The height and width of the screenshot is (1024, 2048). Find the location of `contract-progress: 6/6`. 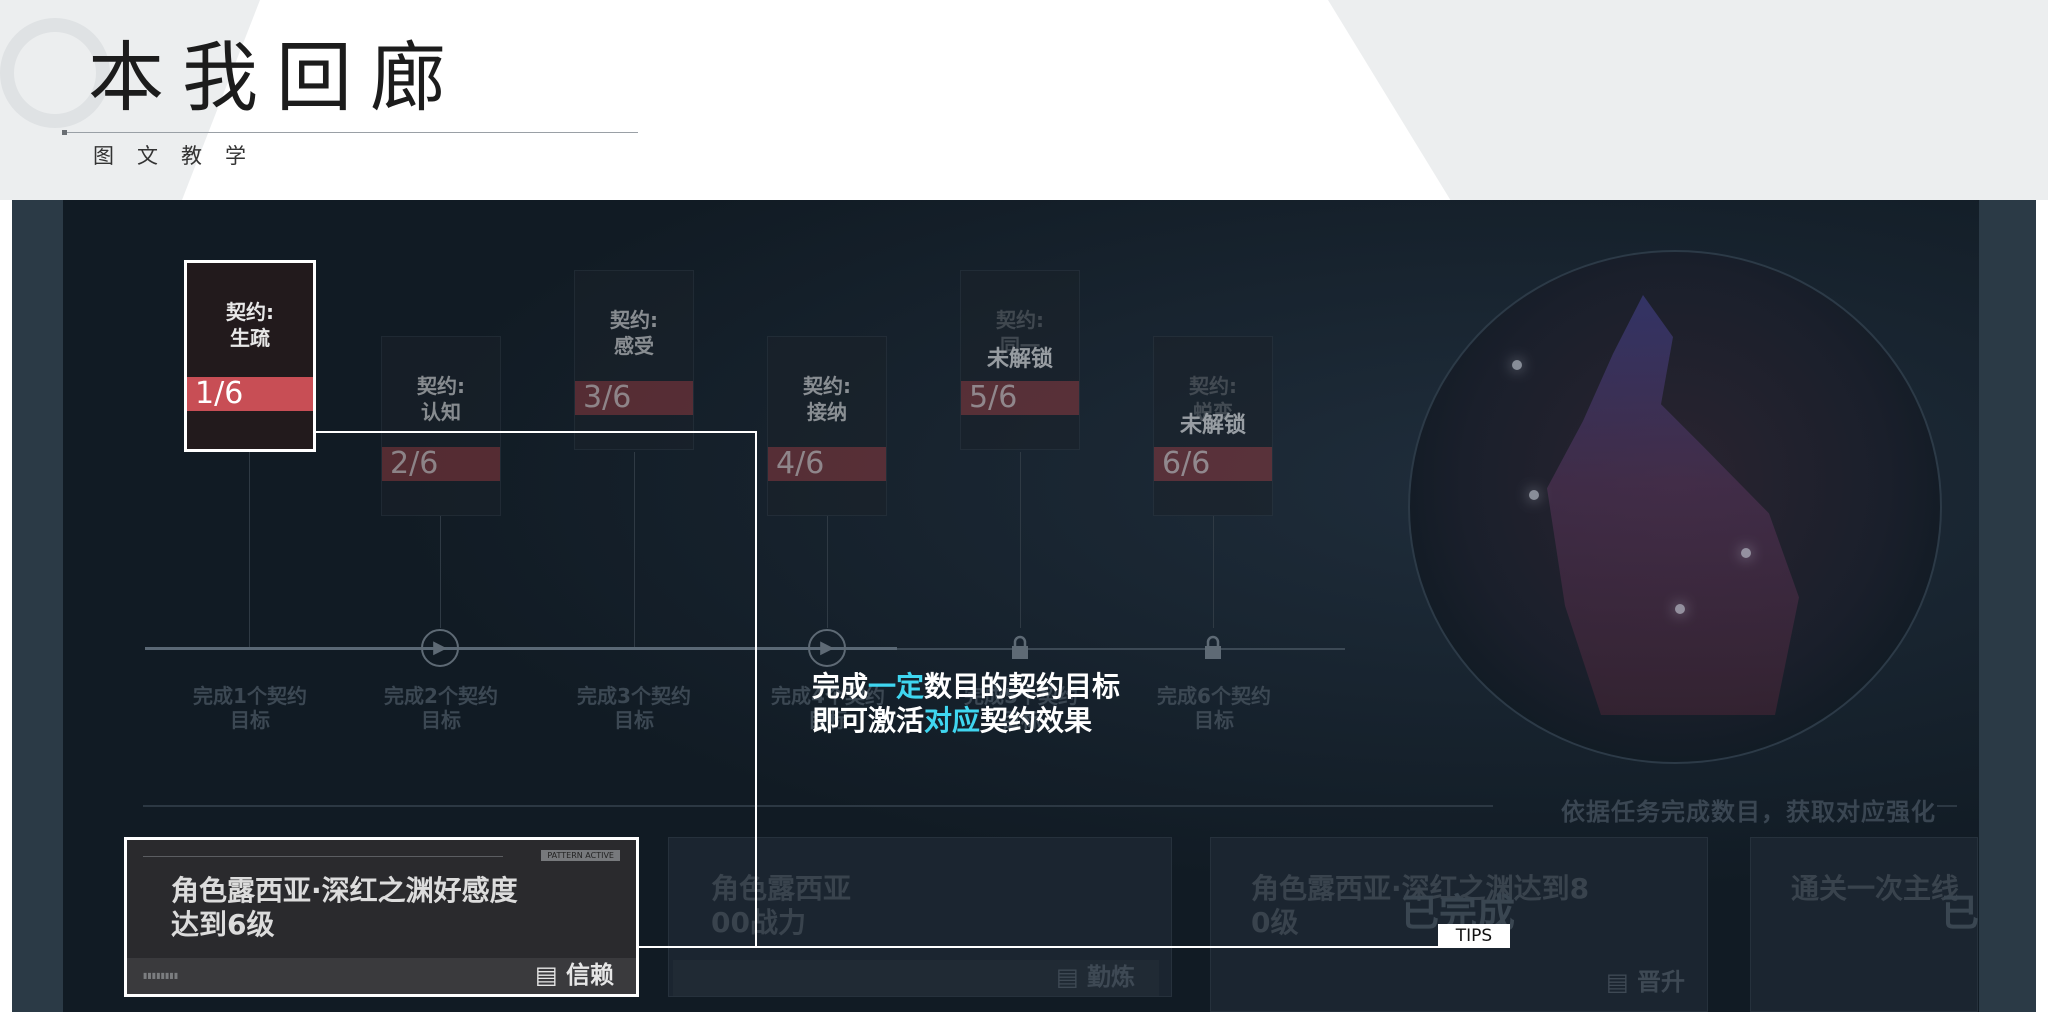

contract-progress: 6/6 is located at coordinates (1213, 464).